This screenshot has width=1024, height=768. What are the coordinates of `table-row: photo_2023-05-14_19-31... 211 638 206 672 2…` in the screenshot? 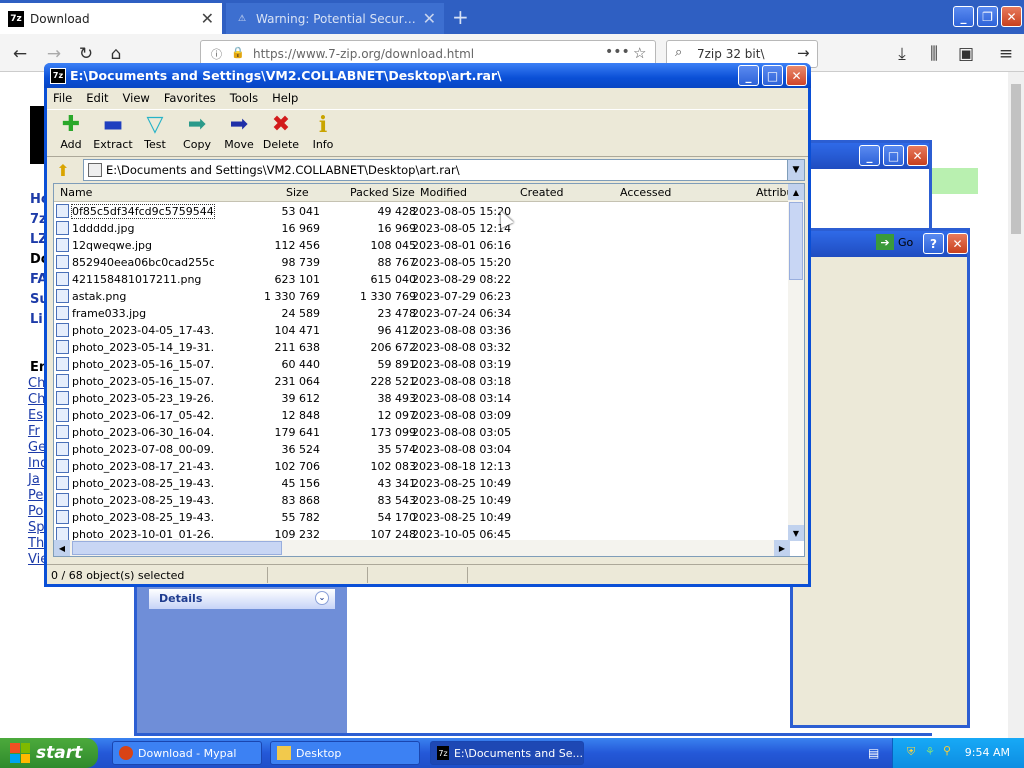 It's located at (422, 347).